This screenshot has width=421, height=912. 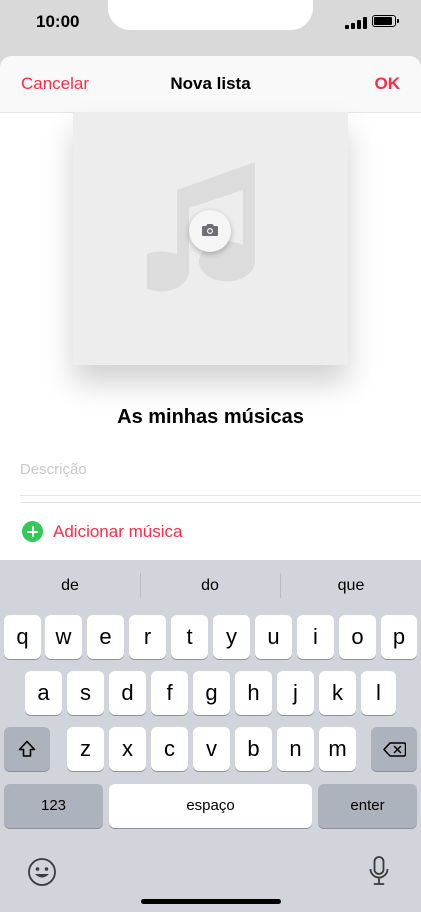 What do you see at coordinates (385, 21) in the screenshot?
I see `battery-icon` at bounding box center [385, 21].